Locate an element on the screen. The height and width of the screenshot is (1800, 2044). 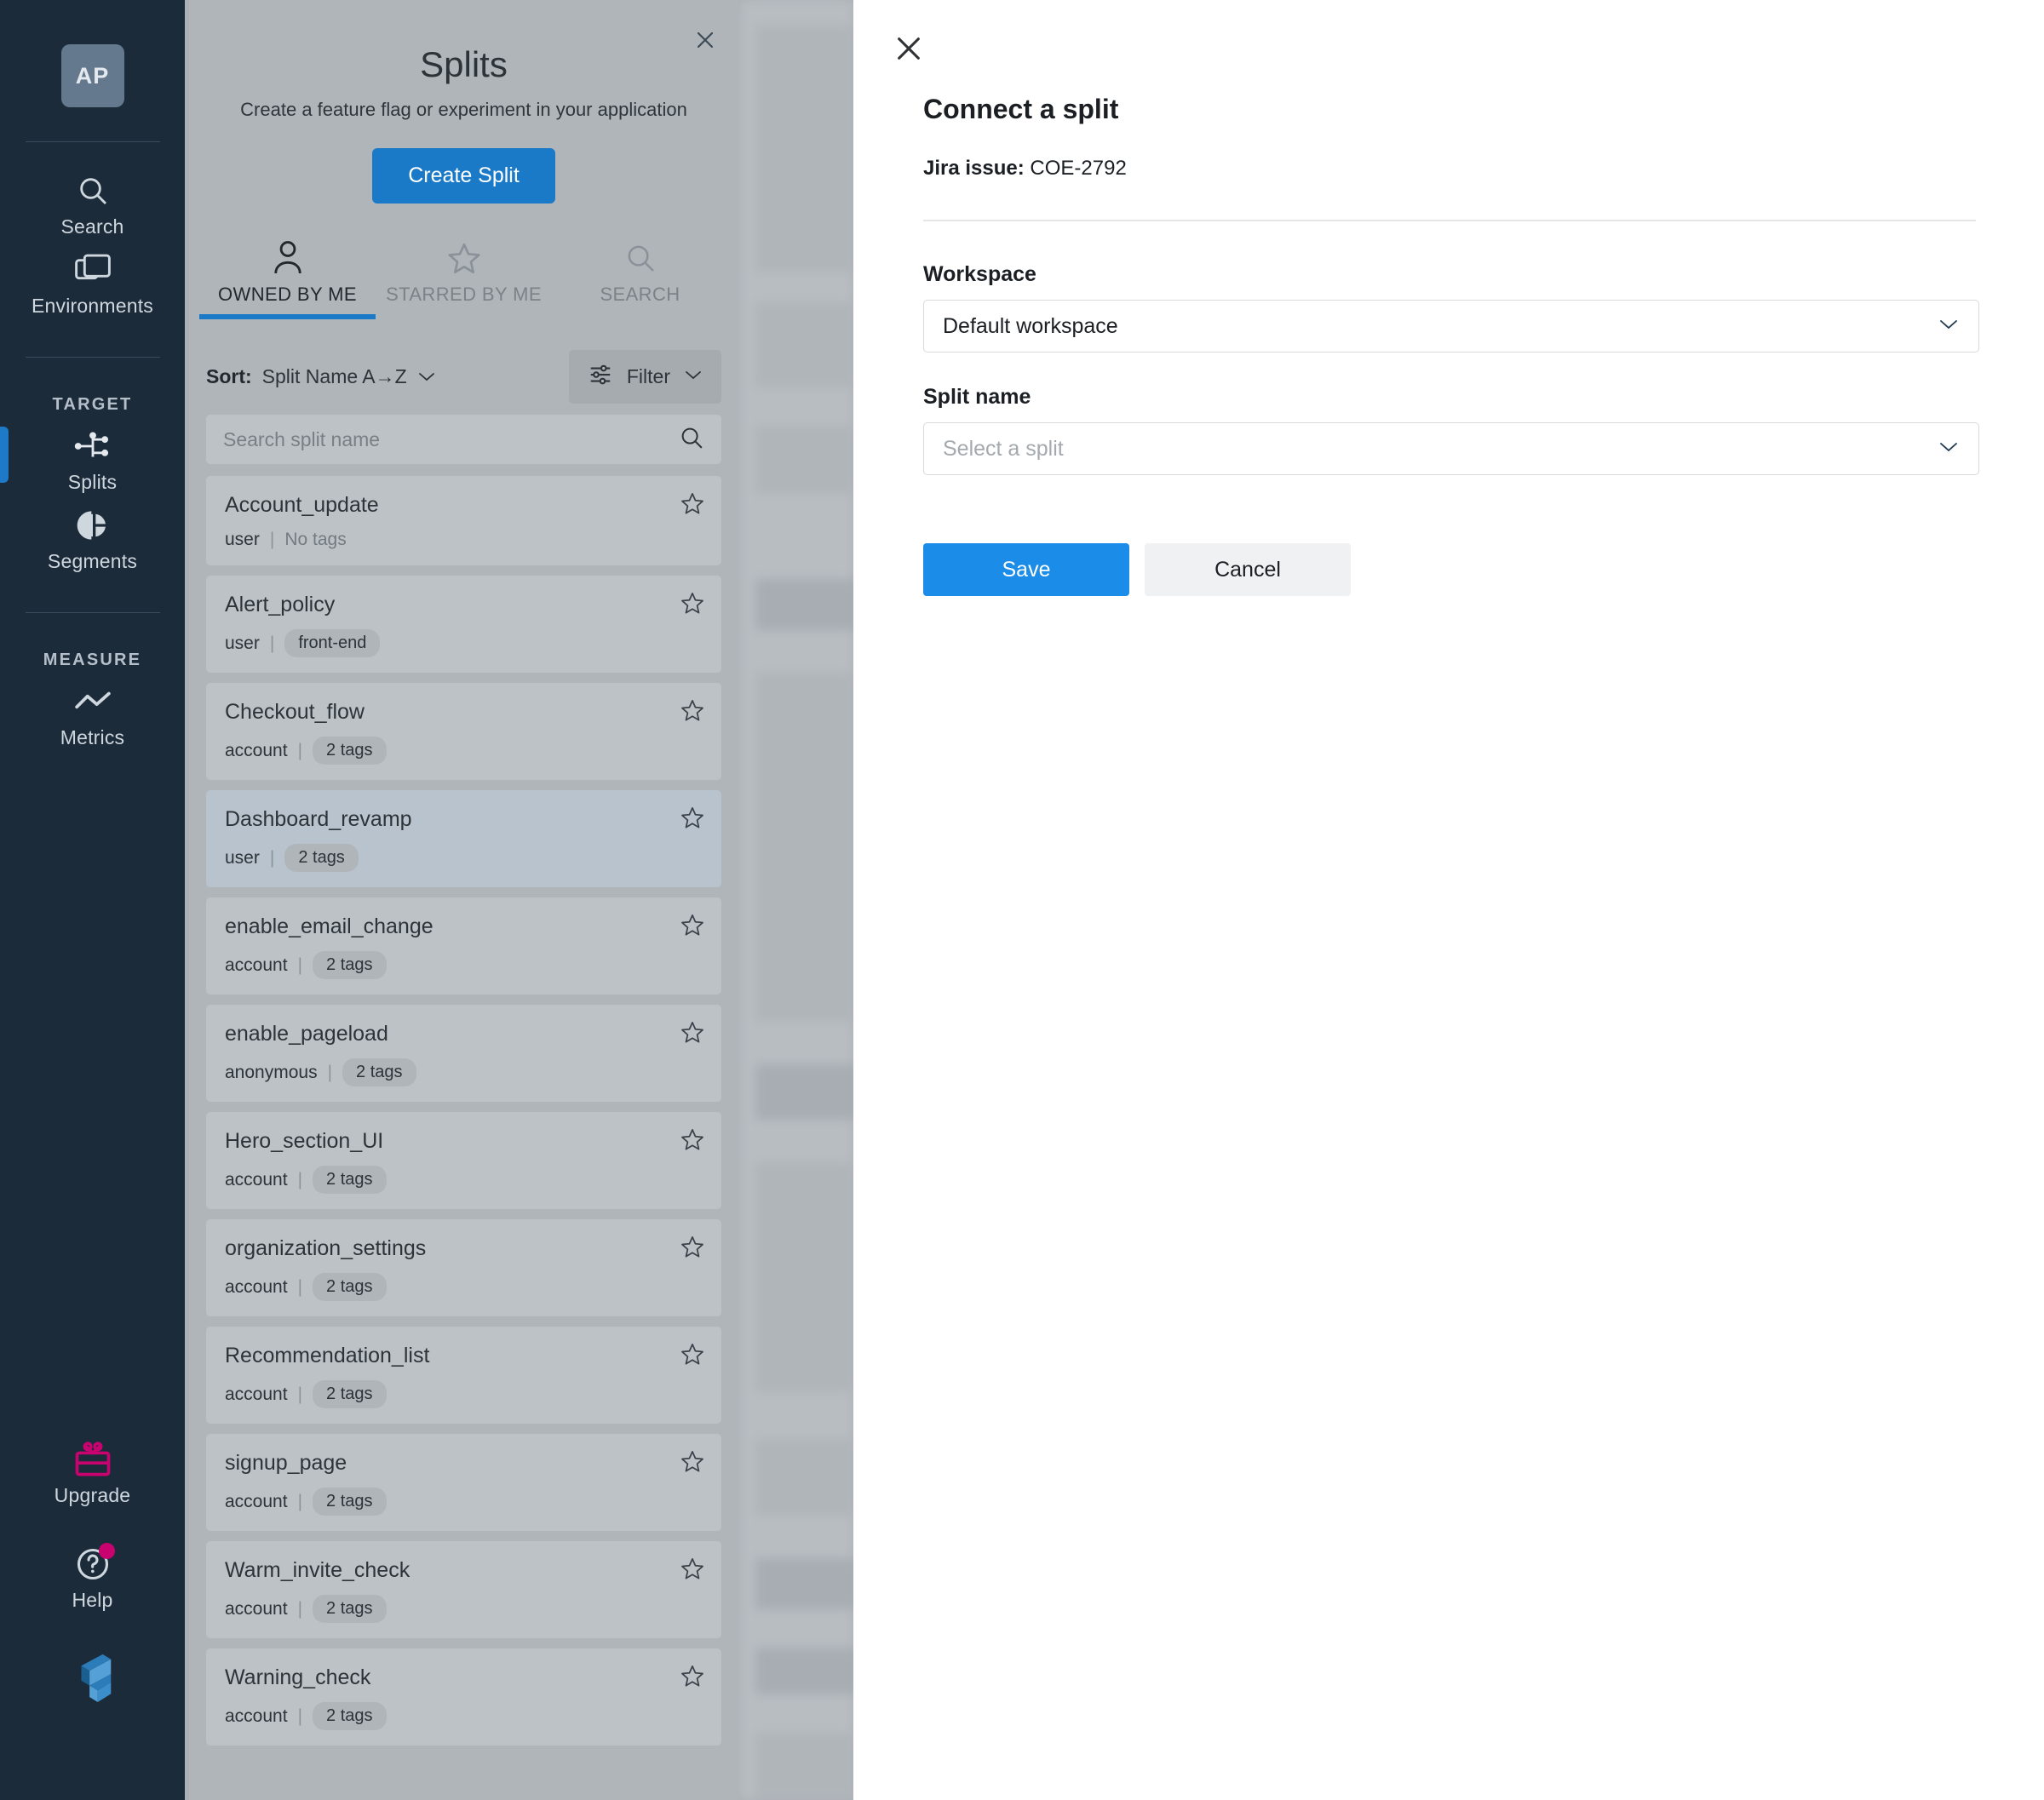
split-list-item: organization_settings account | 2 tags is located at coordinates (463, 1267).